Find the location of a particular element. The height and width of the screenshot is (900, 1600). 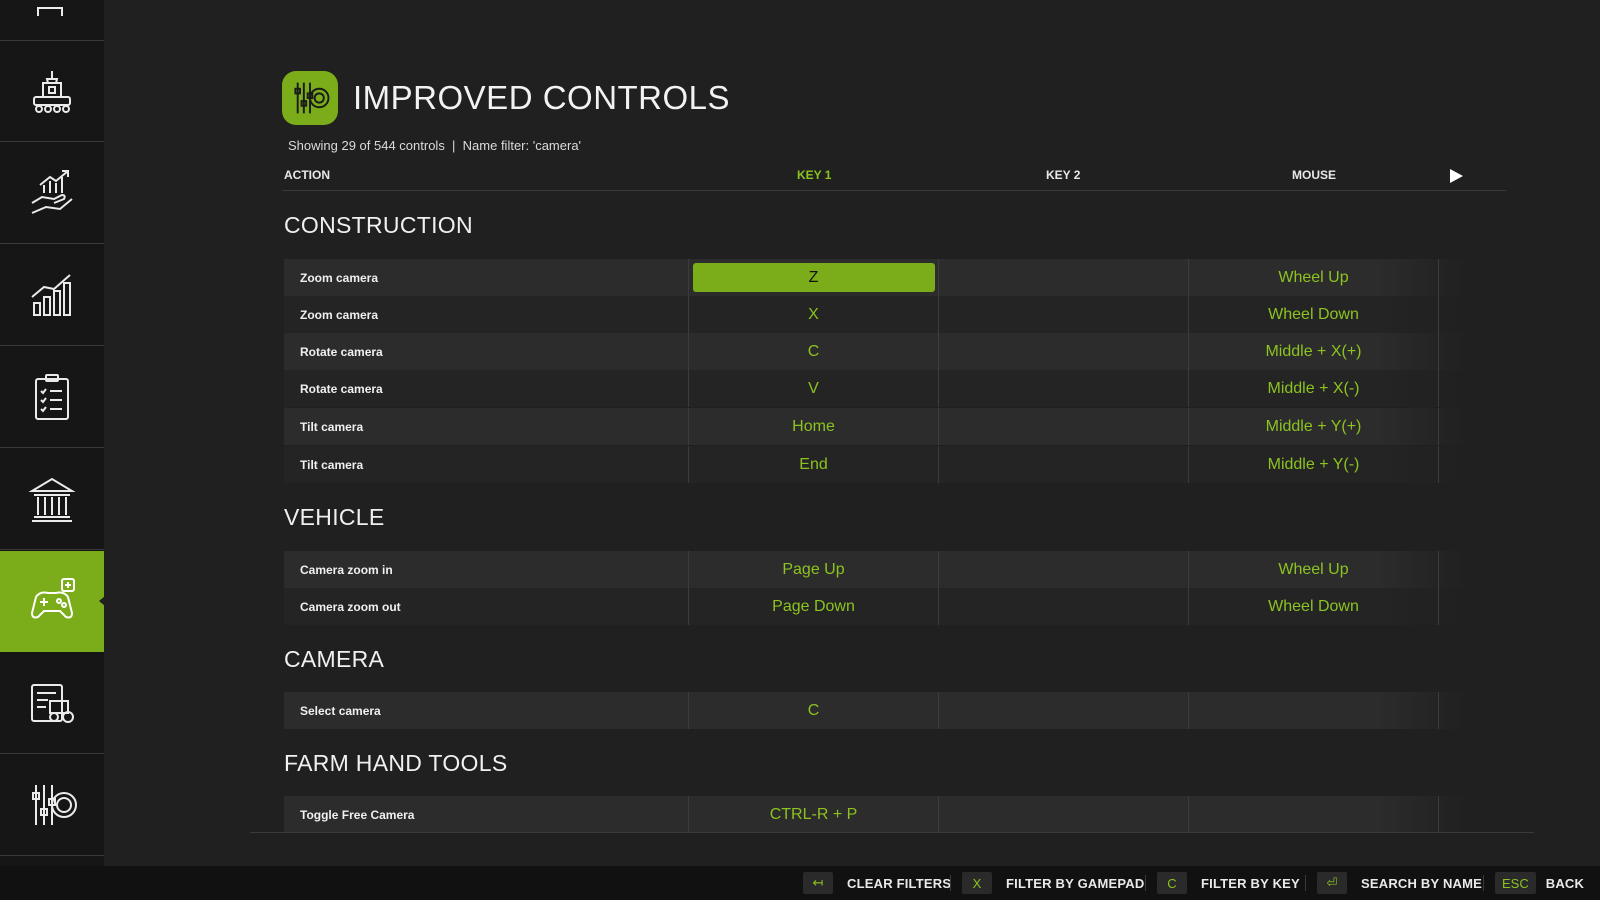

sidebar-item-map is located at coordinates (52, 20).